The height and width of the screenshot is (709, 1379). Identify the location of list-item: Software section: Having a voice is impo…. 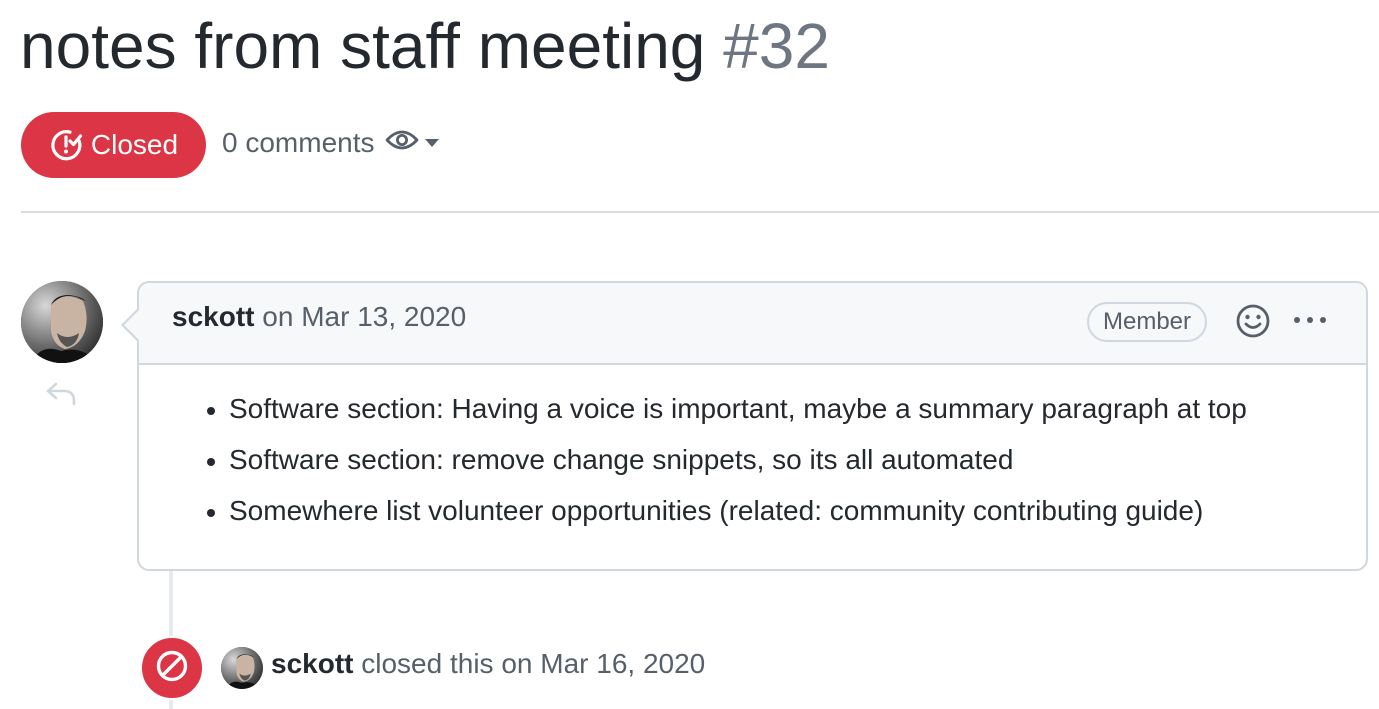
(771, 416).